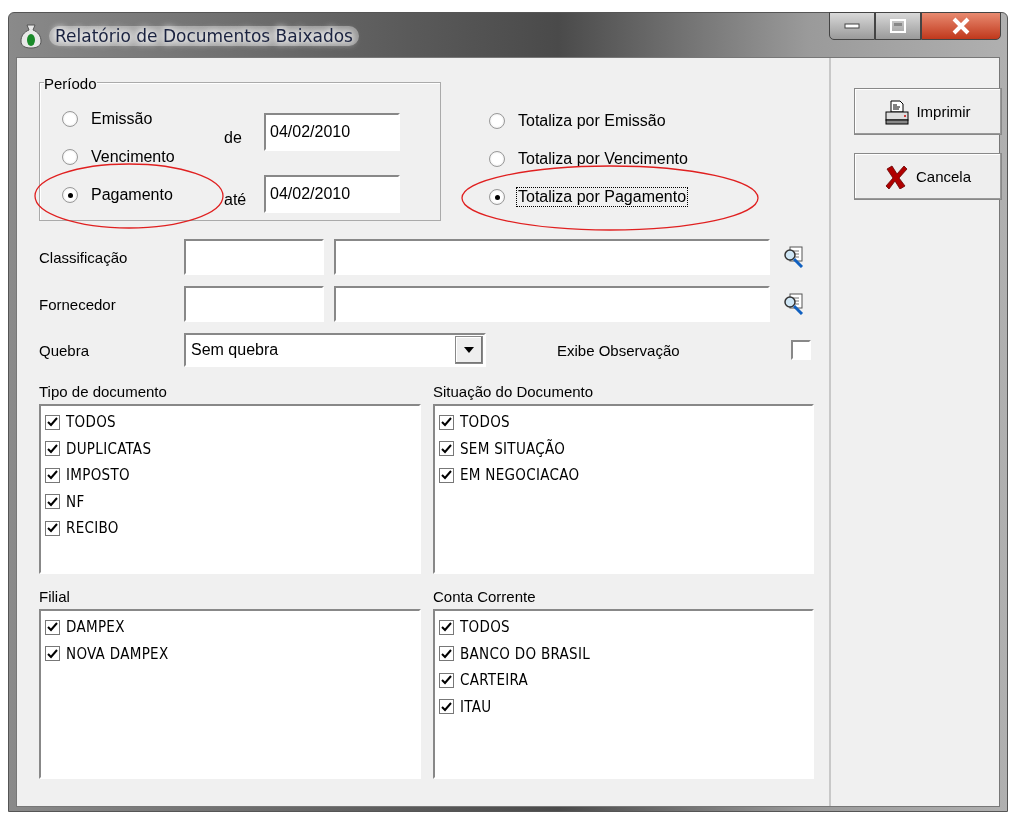 This screenshot has width=1015, height=824. Describe the element at coordinates (75, 501) in the screenshot. I see `list-item: NF` at that location.